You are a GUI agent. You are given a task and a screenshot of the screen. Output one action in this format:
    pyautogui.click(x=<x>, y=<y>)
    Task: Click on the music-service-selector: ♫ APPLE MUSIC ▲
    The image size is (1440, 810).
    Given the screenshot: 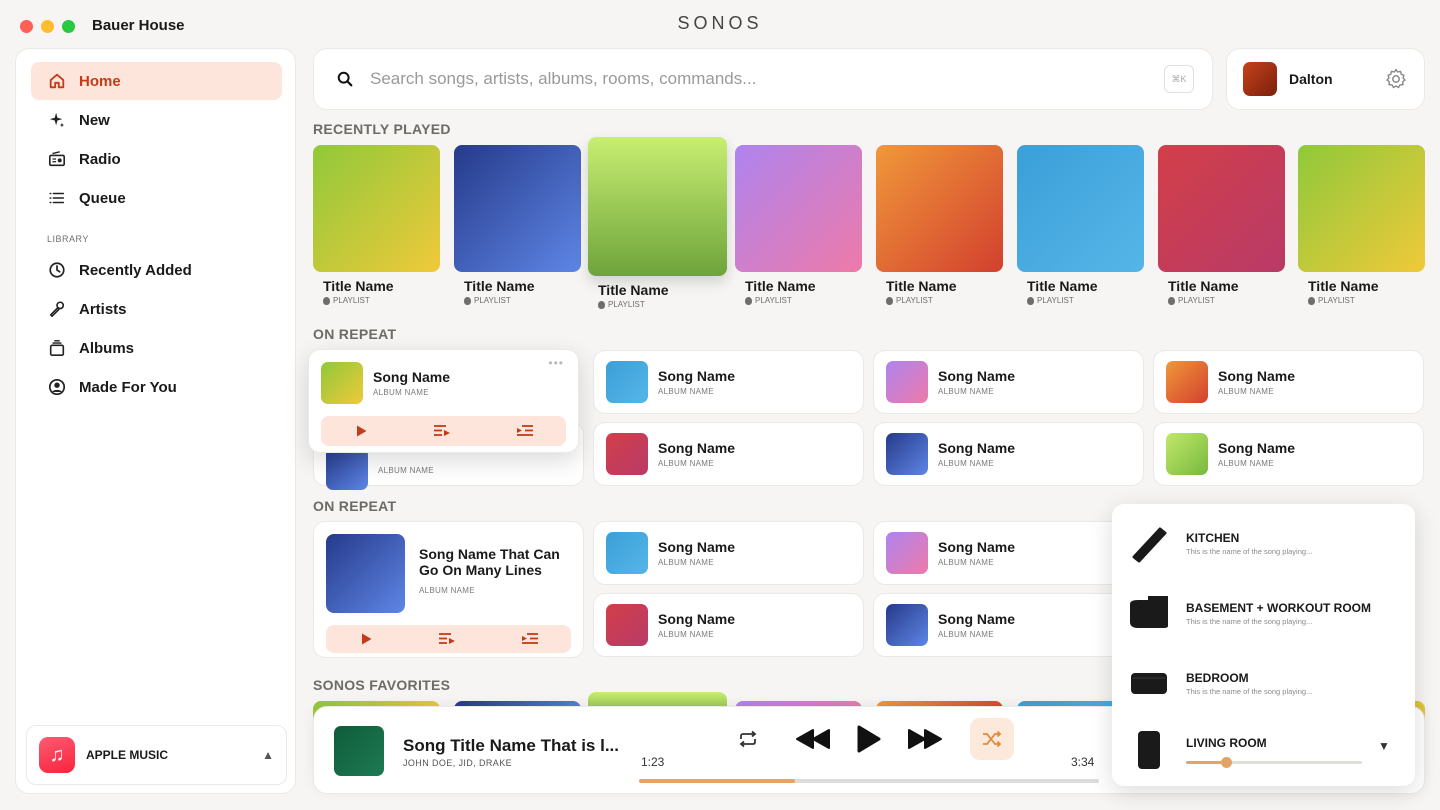 What is the action you would take?
    pyautogui.click(x=156, y=755)
    